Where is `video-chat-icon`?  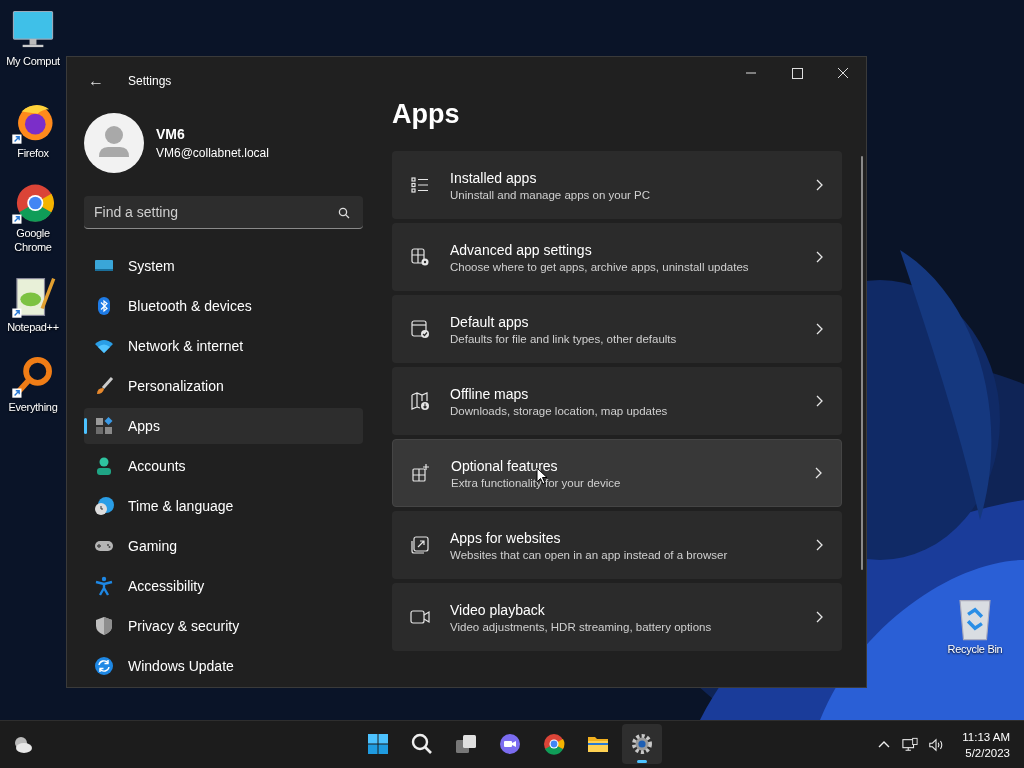
video-chat-icon is located at coordinates (510, 744).